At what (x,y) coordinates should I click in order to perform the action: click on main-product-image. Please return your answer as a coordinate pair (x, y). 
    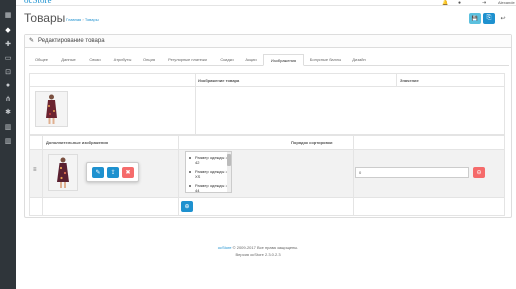
    Looking at the image, I should click on (51, 109).